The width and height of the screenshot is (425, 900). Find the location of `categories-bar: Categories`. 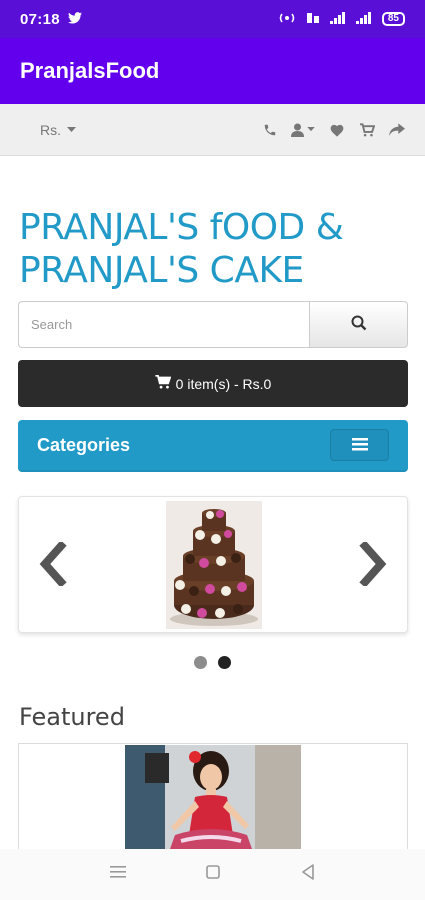

categories-bar: Categories is located at coordinates (213, 446).